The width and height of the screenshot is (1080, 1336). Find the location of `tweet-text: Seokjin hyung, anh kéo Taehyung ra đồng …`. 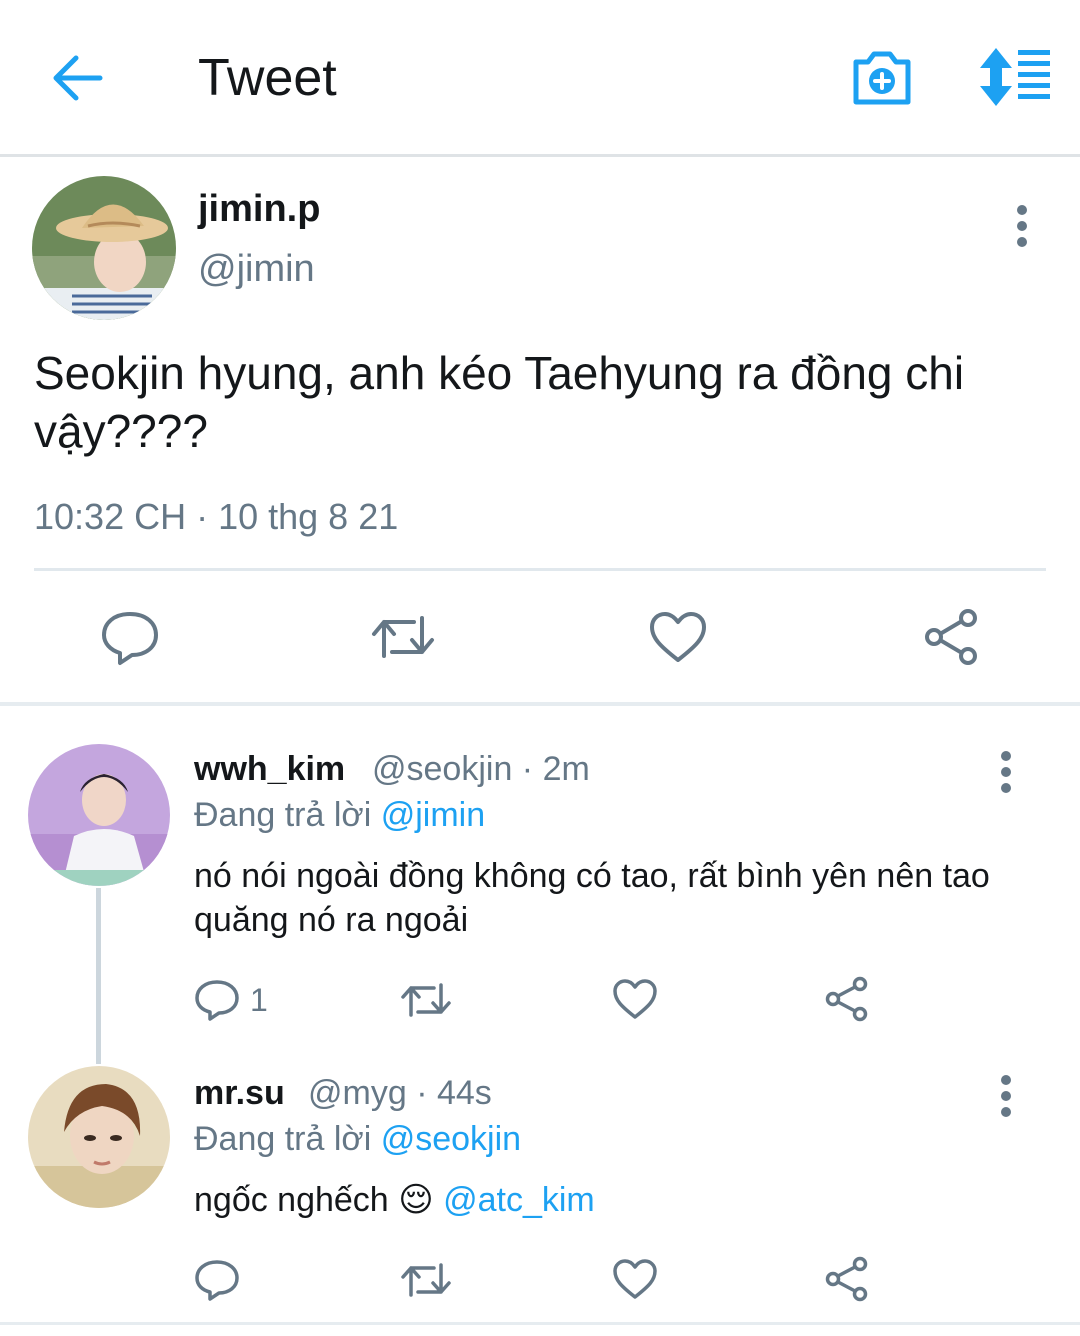

tweet-text: Seokjin hyung, anh kéo Taehyung ra đồng … is located at coordinates (499, 402).